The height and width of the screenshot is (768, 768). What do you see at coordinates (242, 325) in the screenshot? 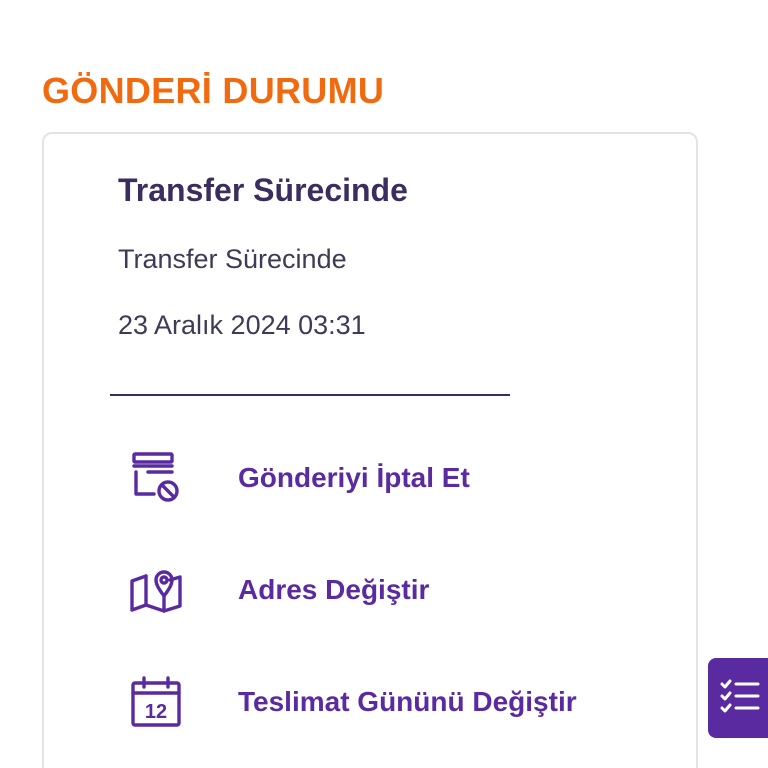
I see `status-datetime: 23 Aralık 2024 03:31` at bounding box center [242, 325].